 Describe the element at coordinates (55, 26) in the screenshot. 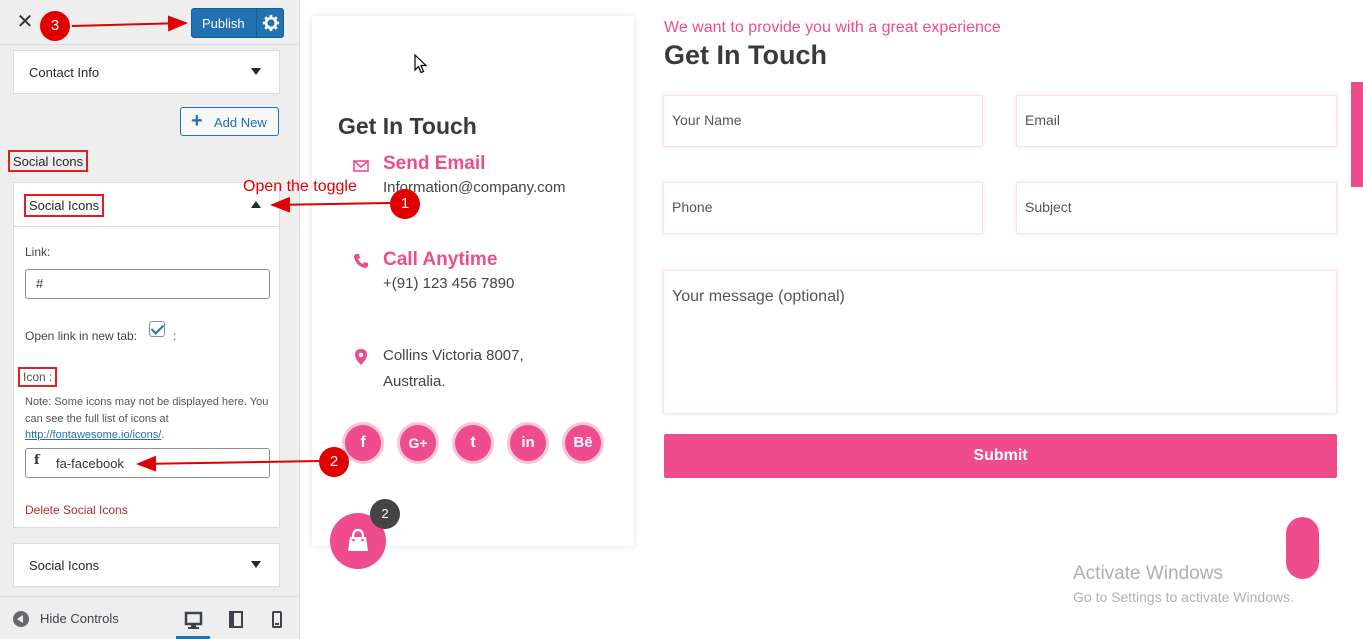

I see `step-3-badge: 3` at that location.